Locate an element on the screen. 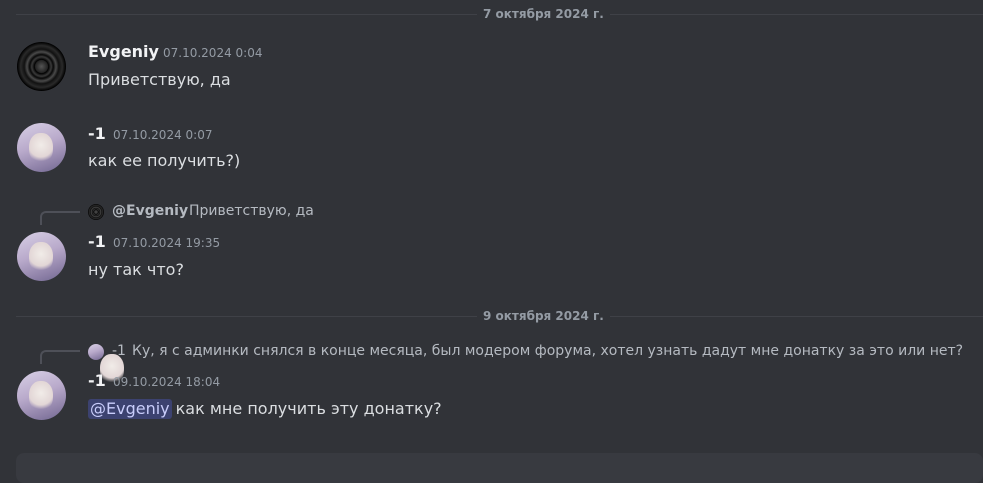 The height and width of the screenshot is (483, 983). message-composer is located at coordinates (499, 468).